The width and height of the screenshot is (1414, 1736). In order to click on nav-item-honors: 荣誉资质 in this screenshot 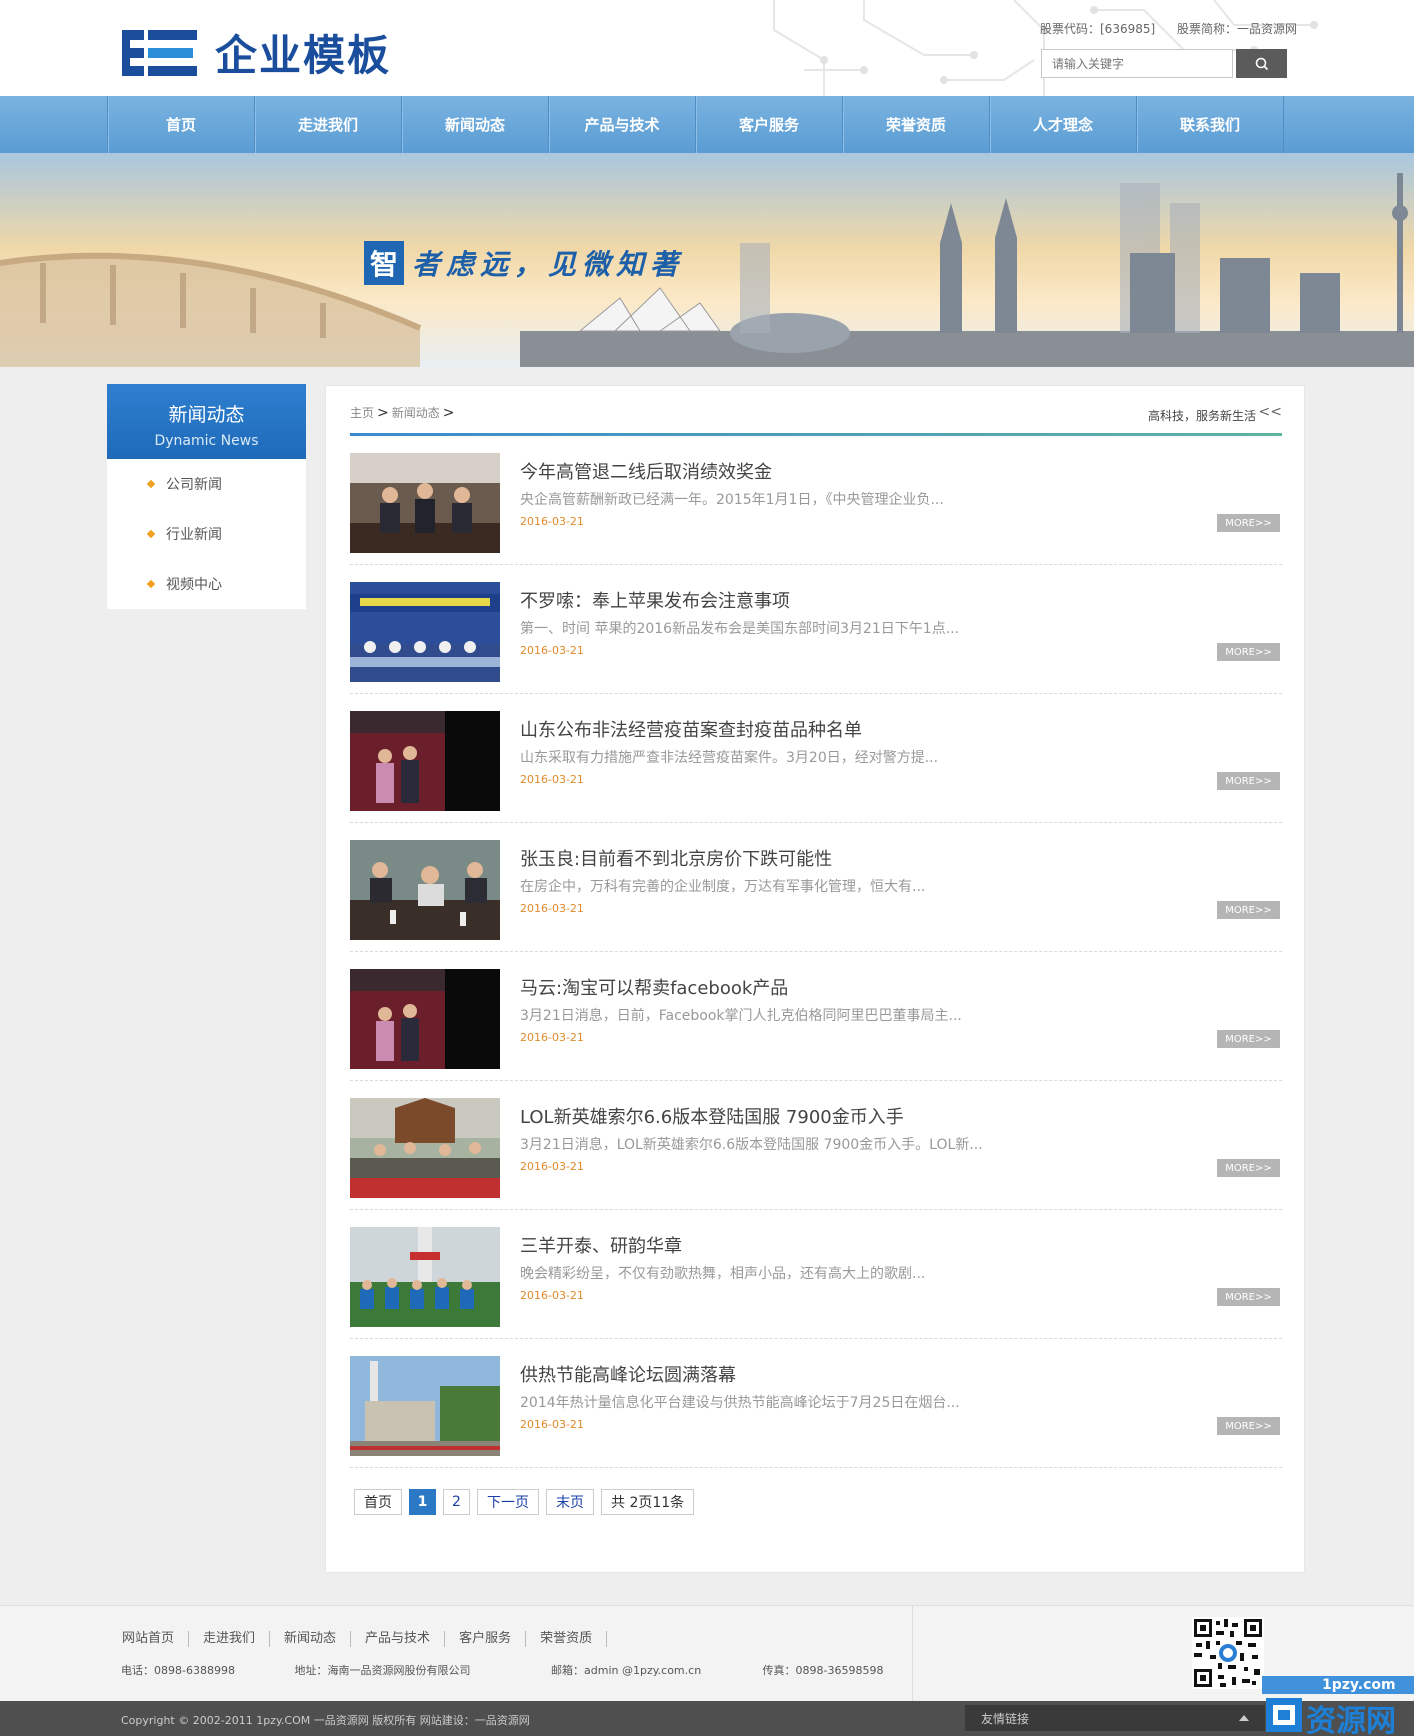, I will do `click(916, 124)`.